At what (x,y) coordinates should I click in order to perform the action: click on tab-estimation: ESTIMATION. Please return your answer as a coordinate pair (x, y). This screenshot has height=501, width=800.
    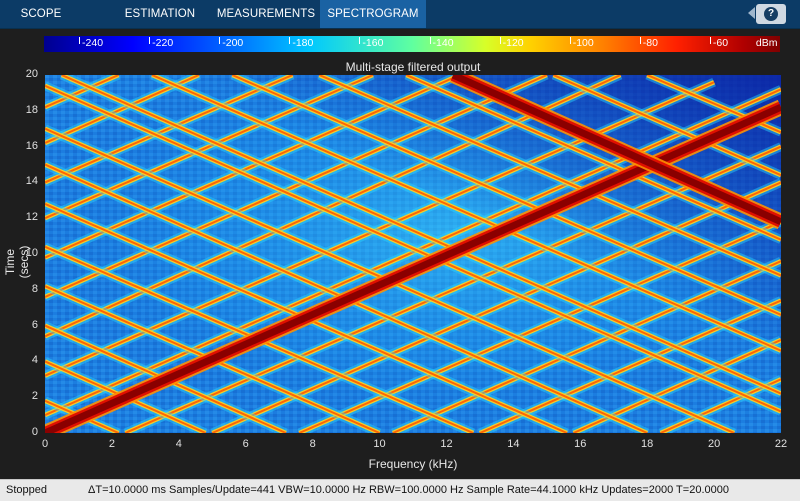
    Looking at the image, I should click on (160, 14).